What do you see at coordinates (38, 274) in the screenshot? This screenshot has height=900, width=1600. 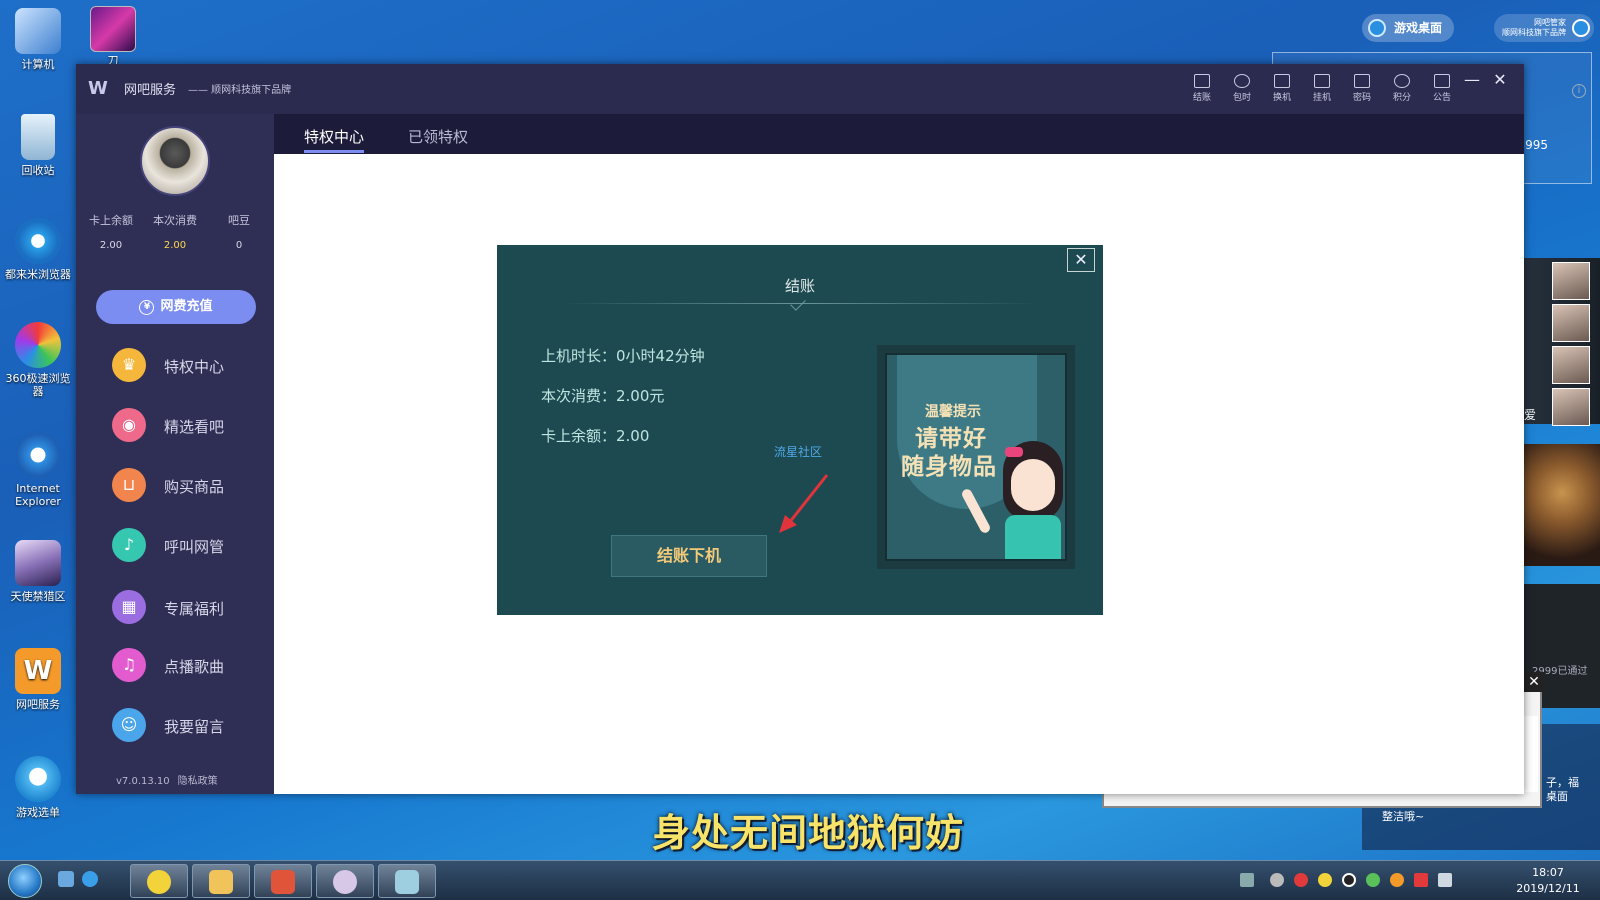 I see `desktop-icon-label: 都来米浏览器` at bounding box center [38, 274].